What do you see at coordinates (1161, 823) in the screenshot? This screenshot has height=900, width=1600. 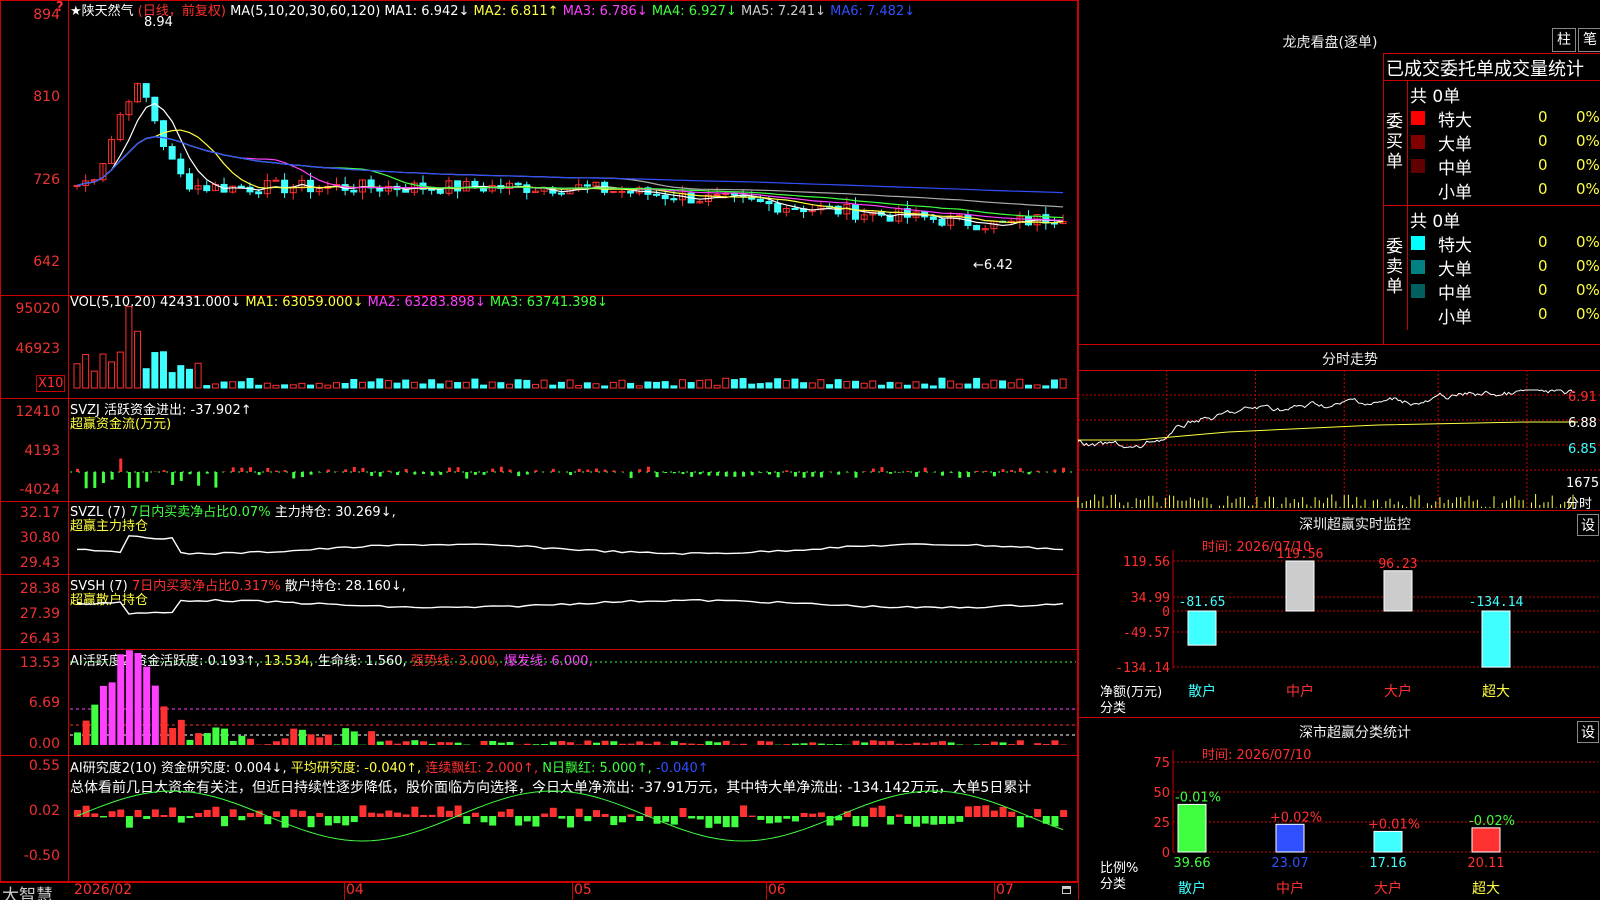 I see `stats-tick: 25` at bounding box center [1161, 823].